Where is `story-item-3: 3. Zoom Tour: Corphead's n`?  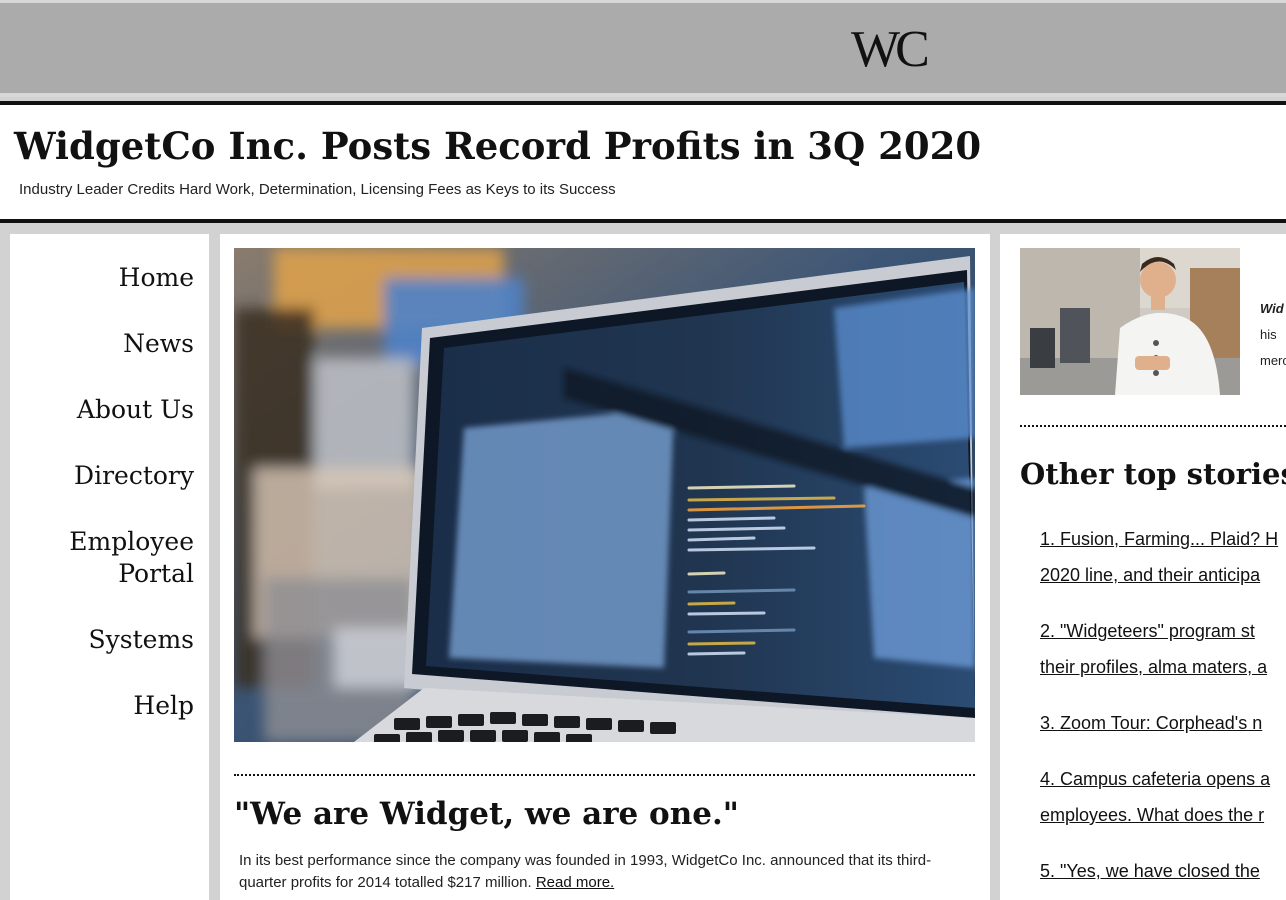 story-item-3: 3. Zoom Tour: Corphead's n is located at coordinates (1163, 723).